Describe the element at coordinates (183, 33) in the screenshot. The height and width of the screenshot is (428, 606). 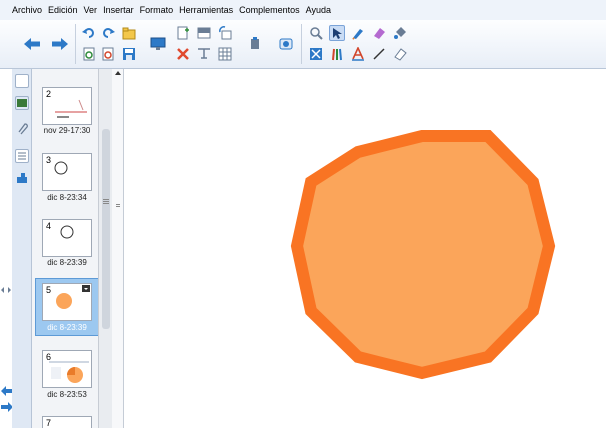
I see `add-page-icon` at that location.